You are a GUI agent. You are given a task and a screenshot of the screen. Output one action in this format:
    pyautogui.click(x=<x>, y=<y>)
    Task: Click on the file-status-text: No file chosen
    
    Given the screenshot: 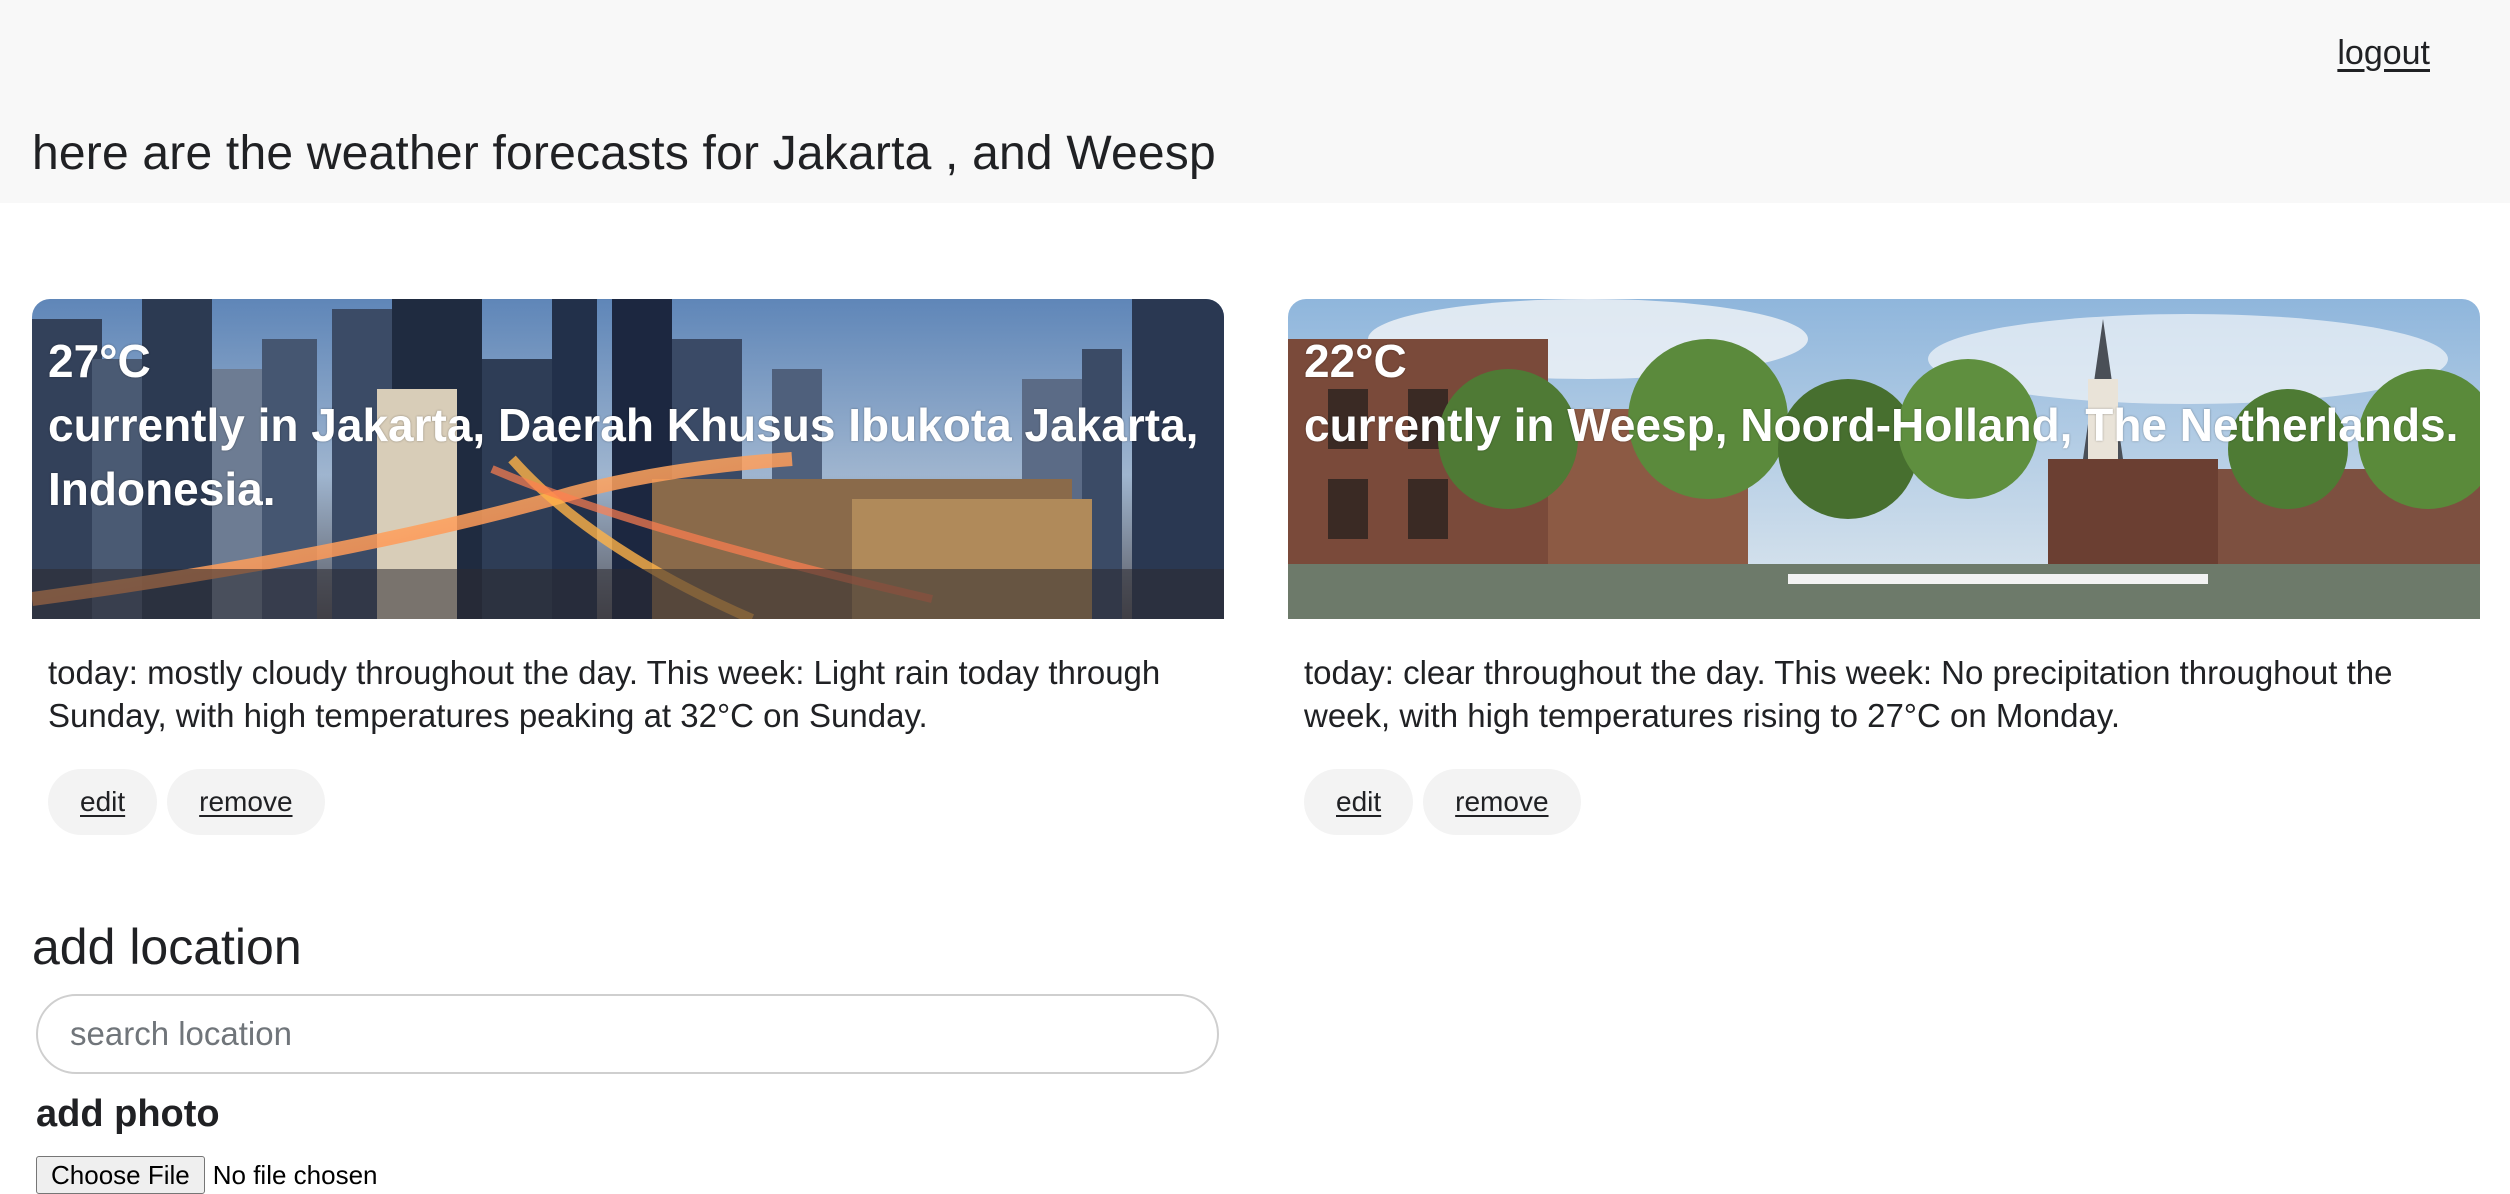 What is the action you would take?
    pyautogui.click(x=295, y=1174)
    